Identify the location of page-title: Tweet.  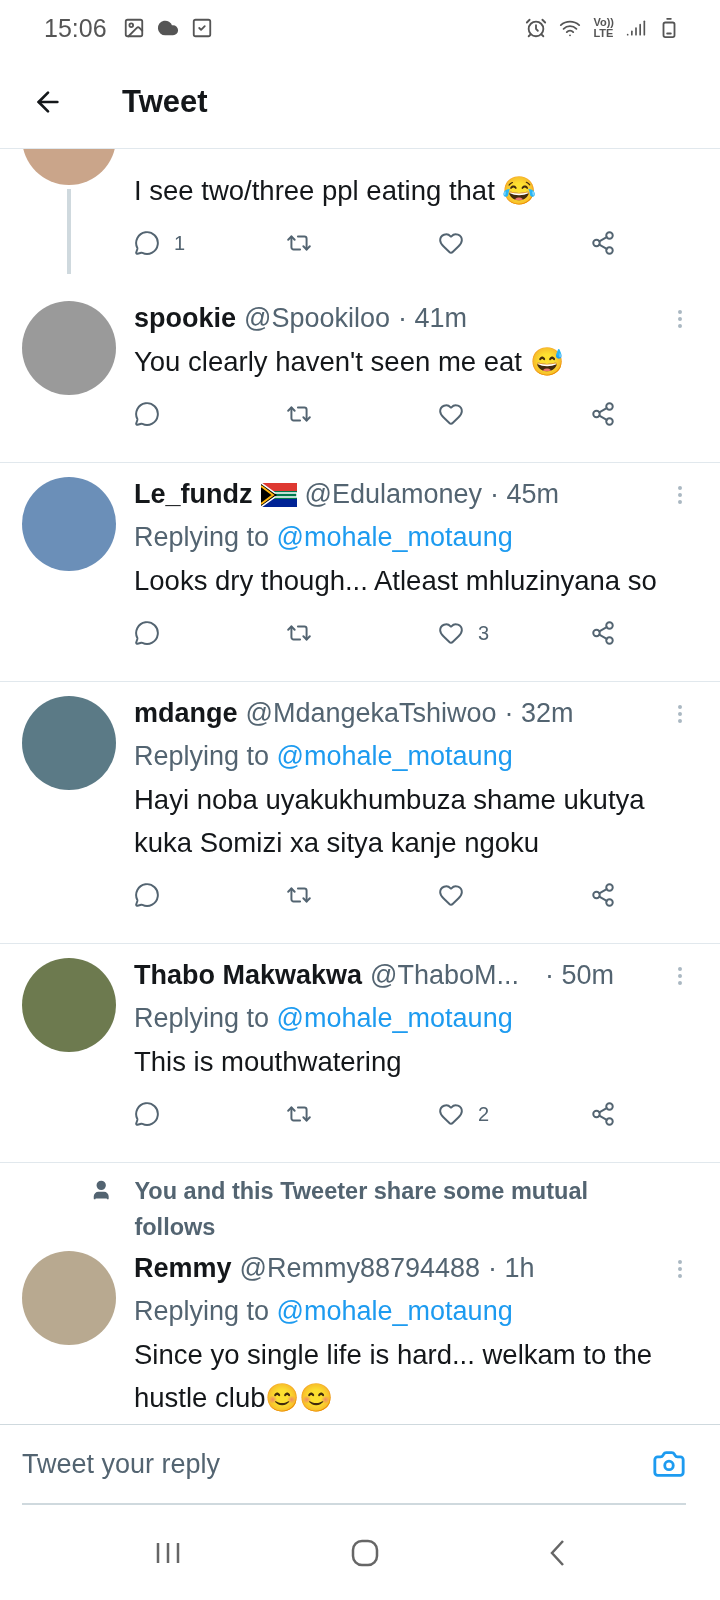
(165, 102).